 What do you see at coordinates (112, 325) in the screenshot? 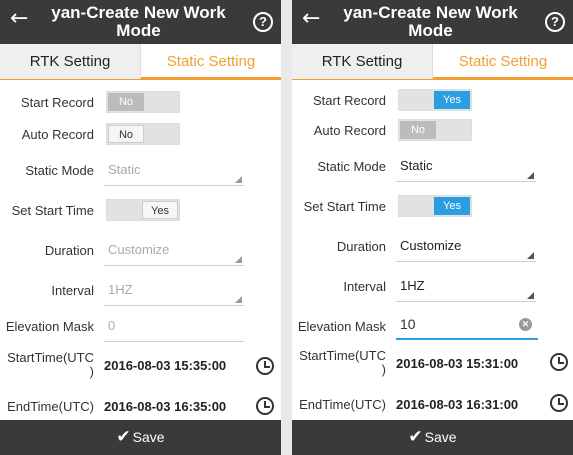
I see `elevation-mask-value: 0` at bounding box center [112, 325].